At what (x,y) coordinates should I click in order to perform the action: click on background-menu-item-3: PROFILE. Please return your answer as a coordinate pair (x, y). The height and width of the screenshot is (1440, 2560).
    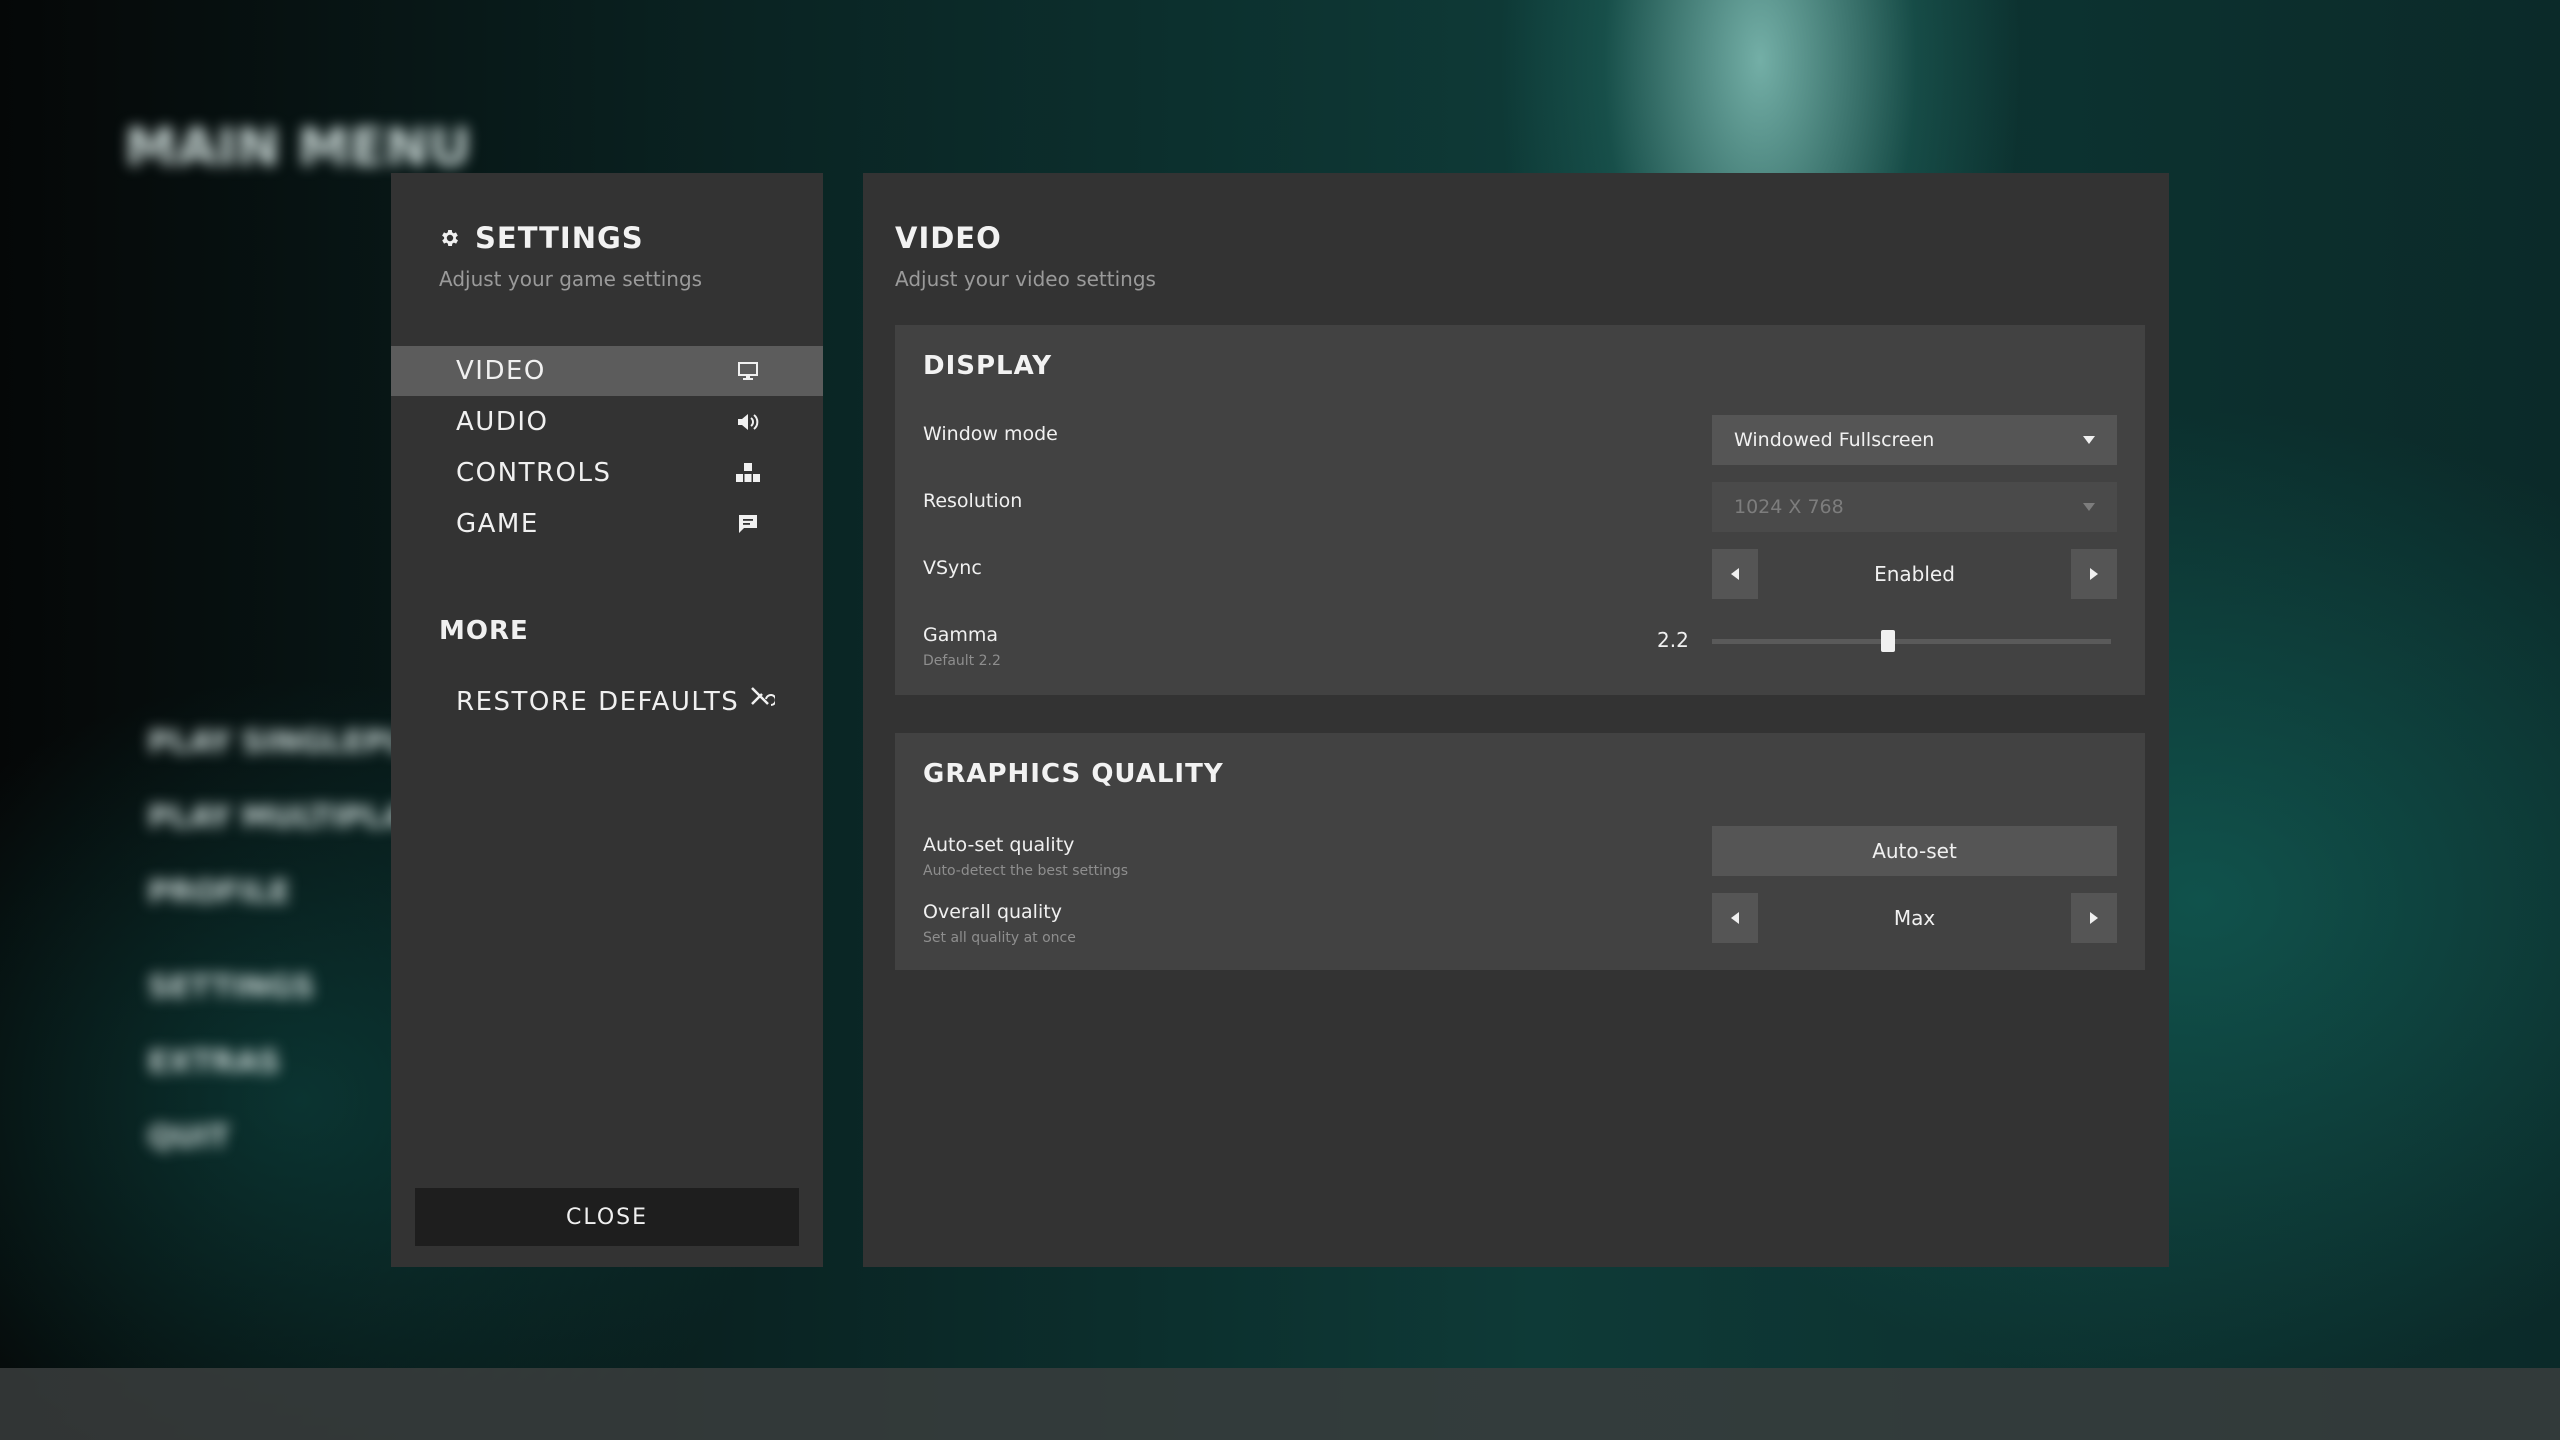
    Looking at the image, I should click on (219, 892).